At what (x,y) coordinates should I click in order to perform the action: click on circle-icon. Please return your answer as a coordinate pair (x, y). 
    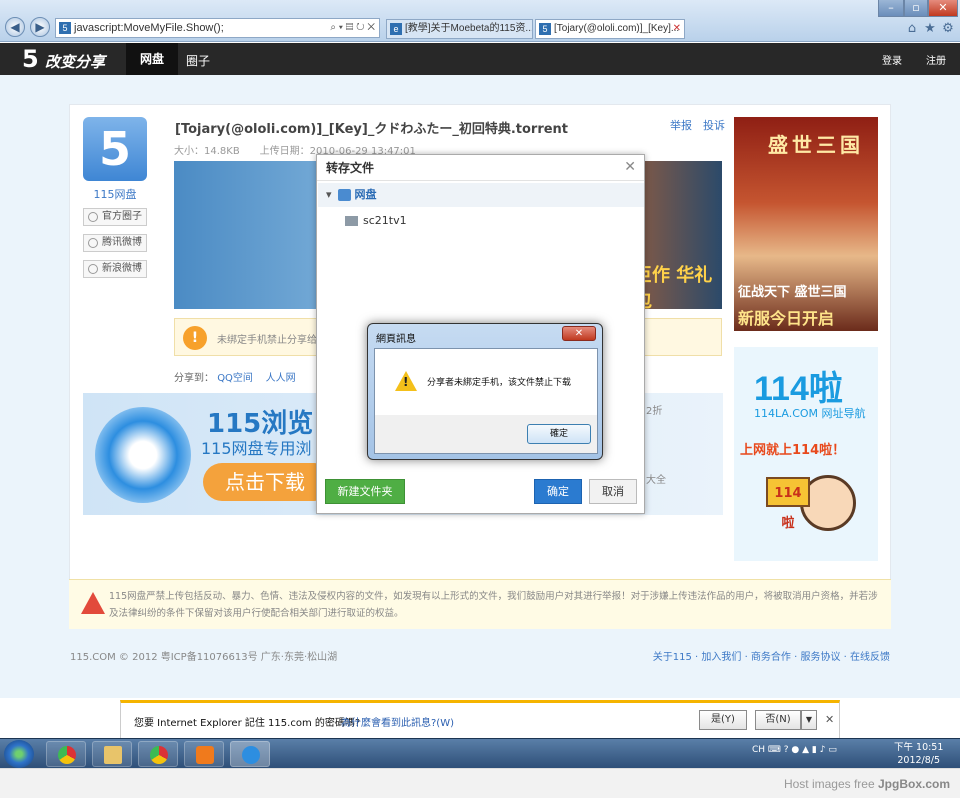
    Looking at the image, I should click on (93, 217).